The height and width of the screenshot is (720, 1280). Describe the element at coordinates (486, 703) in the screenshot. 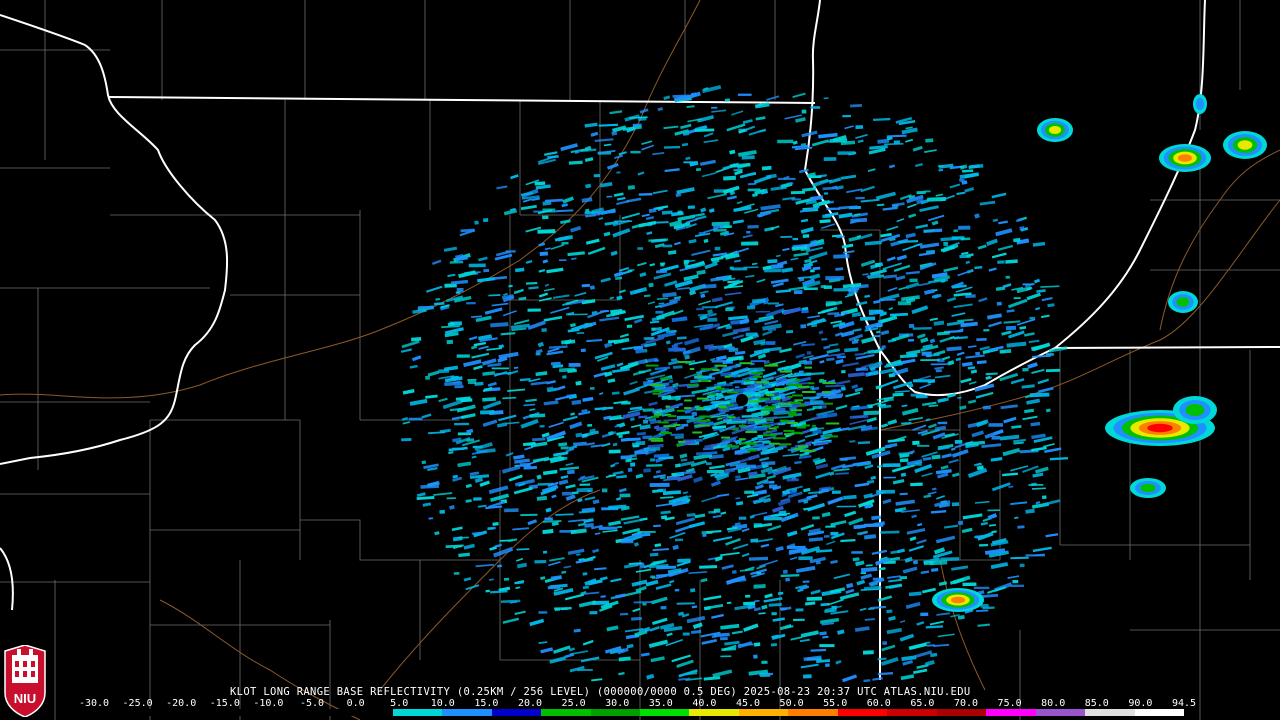

I see `colorbar-tick-label: 15.0` at that location.